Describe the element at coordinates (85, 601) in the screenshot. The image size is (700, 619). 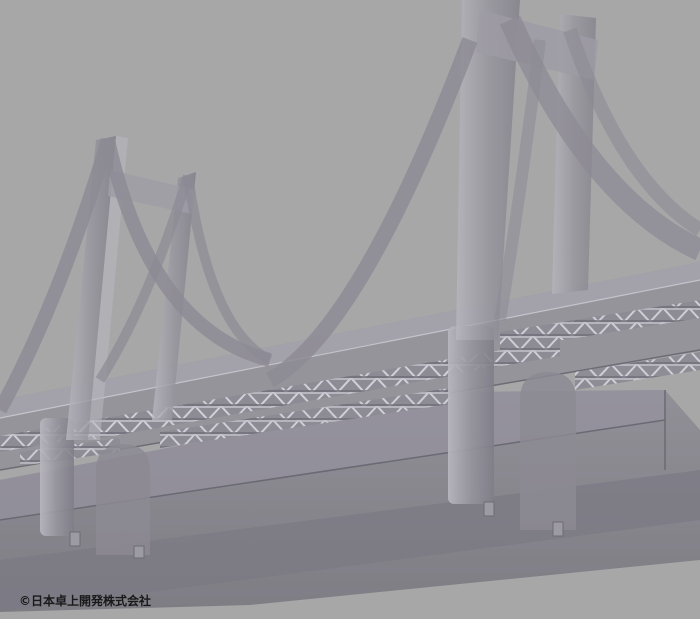
I see `copyright-notice: ©日本卓上開発株式会社` at that location.